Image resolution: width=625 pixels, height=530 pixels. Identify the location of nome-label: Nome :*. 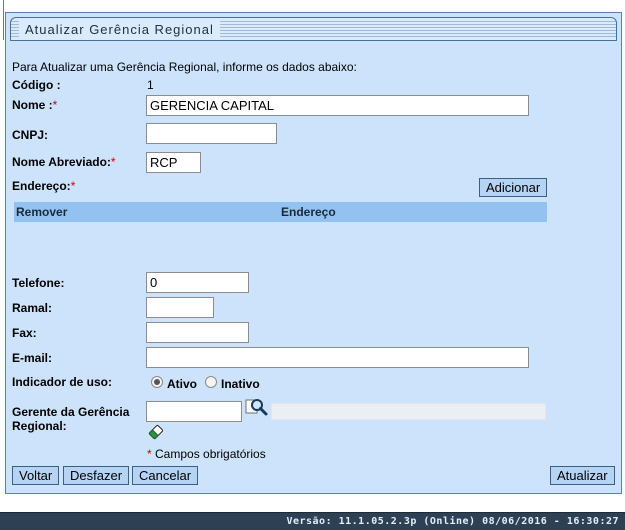
(34, 105).